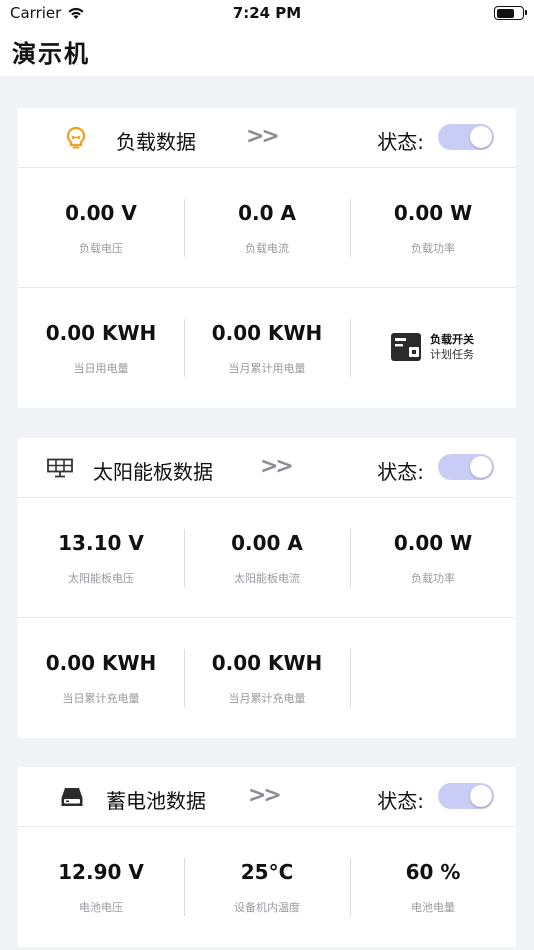 This screenshot has height=950, width=534. Describe the element at coordinates (267, 543) in the screenshot. I see `solar-current-value: 0.00 A` at that location.